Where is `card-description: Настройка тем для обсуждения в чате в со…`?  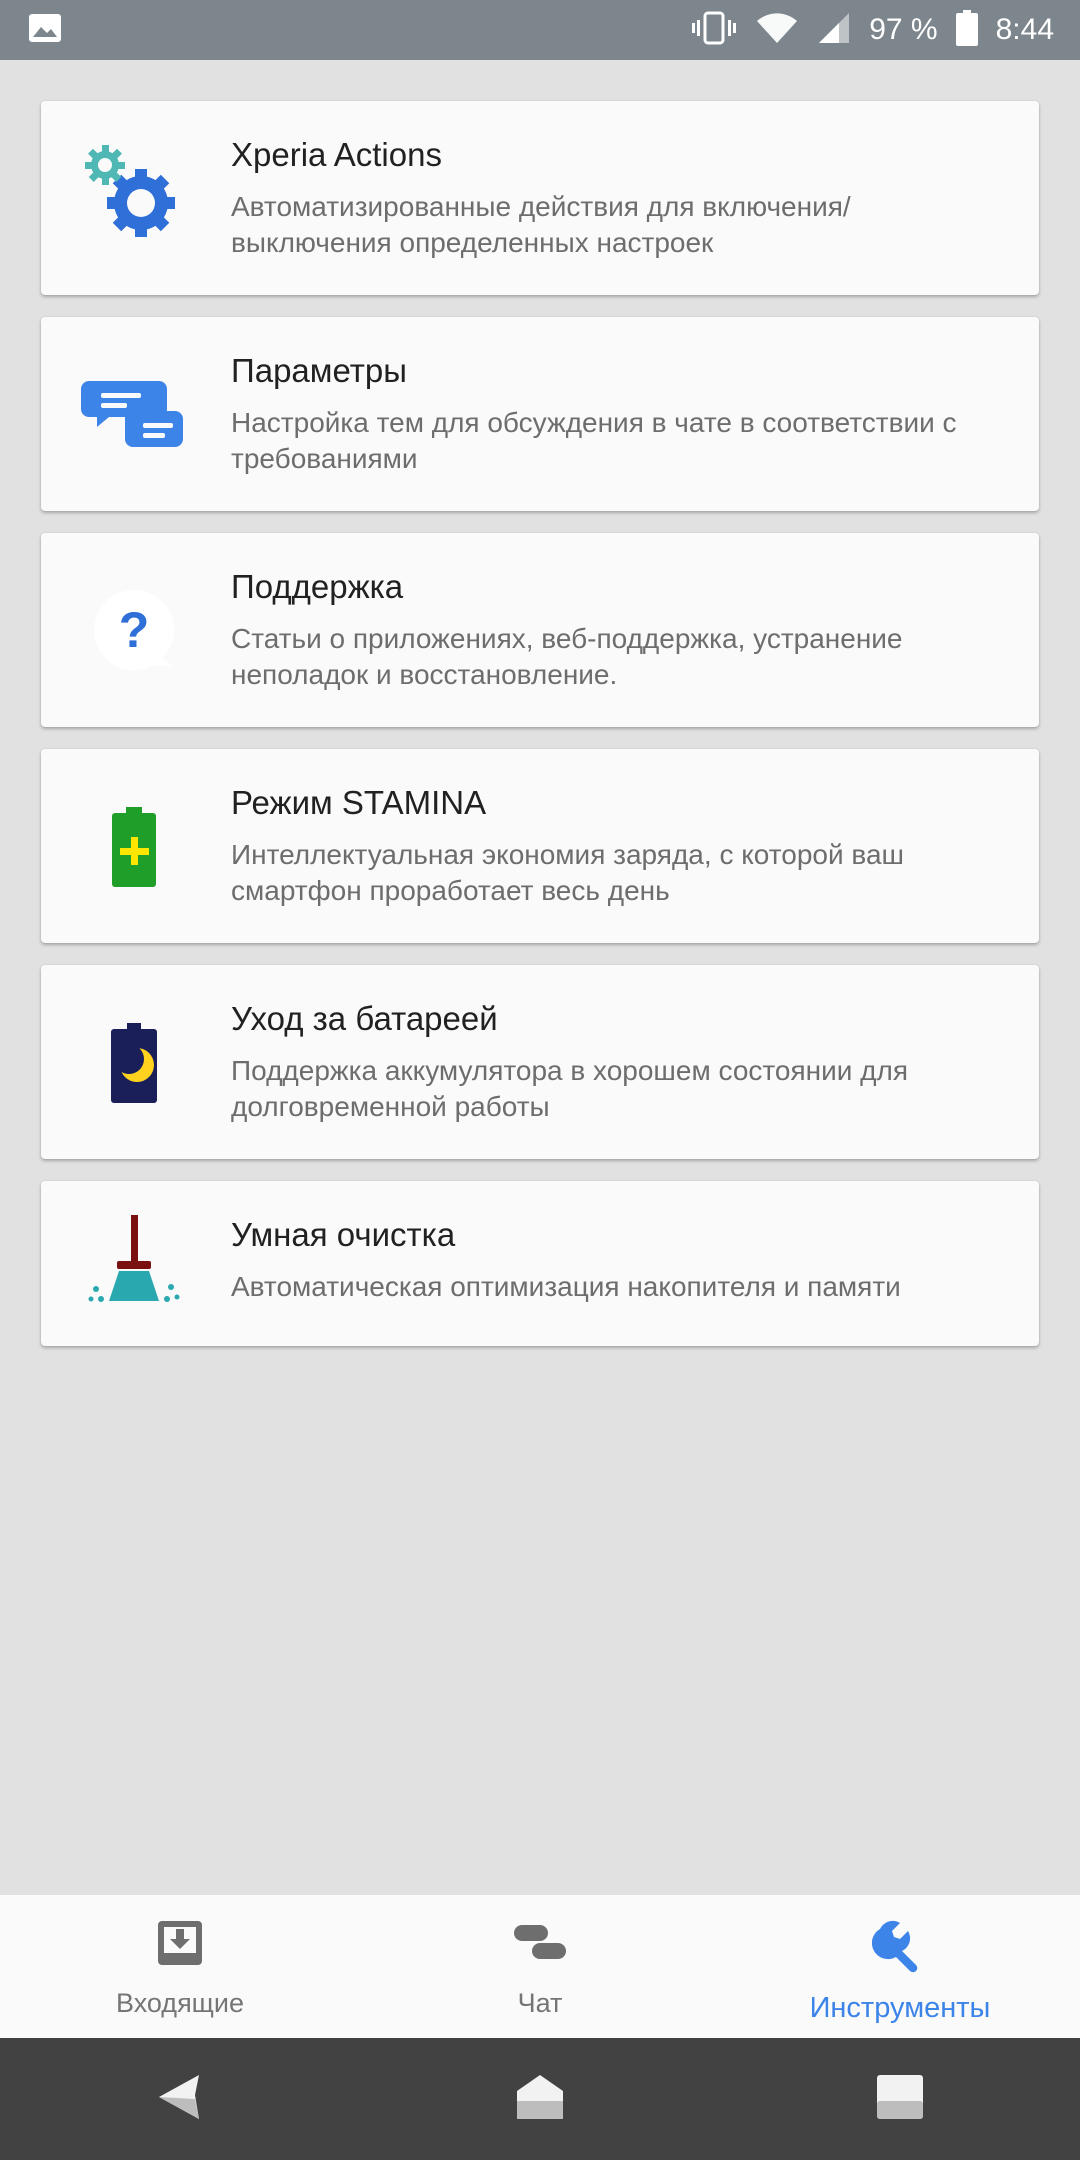
card-description: Настройка тем для обсуждения в чате в со… is located at coordinates (594, 440).